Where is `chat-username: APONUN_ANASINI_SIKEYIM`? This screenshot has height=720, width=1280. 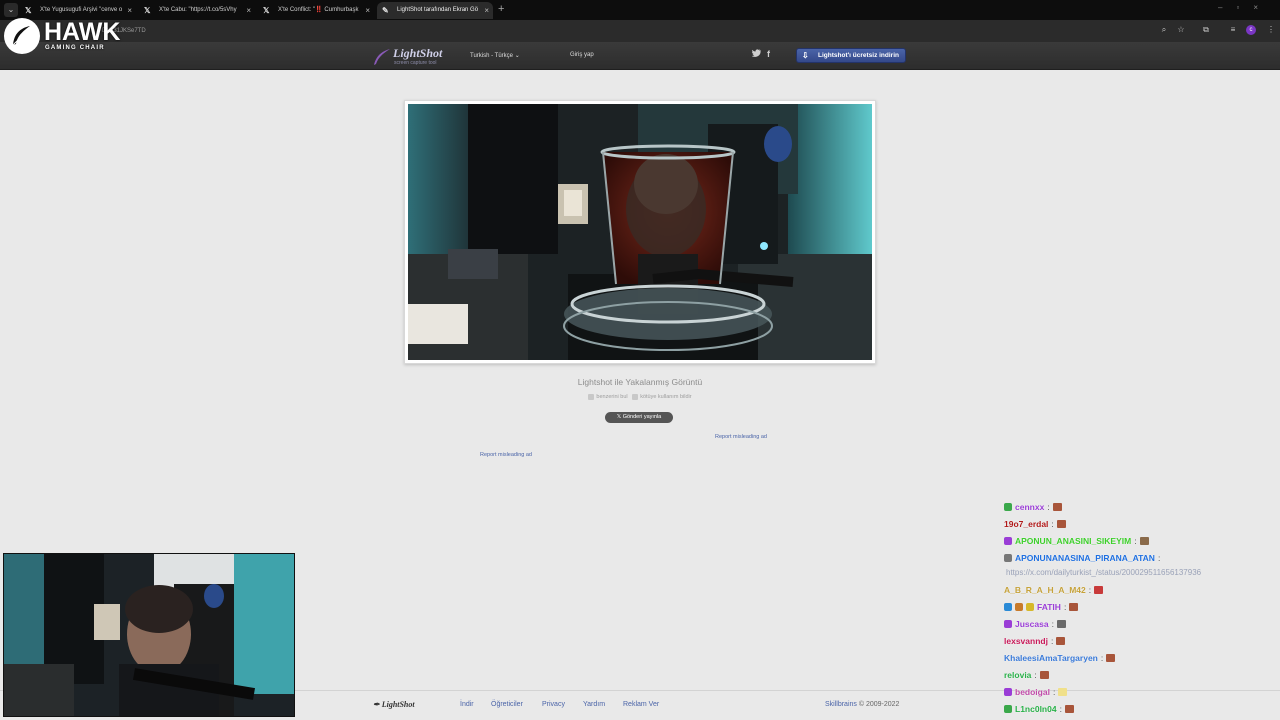
chat-username: APONUN_ANASINI_SIKEYIM is located at coordinates (1073, 541).